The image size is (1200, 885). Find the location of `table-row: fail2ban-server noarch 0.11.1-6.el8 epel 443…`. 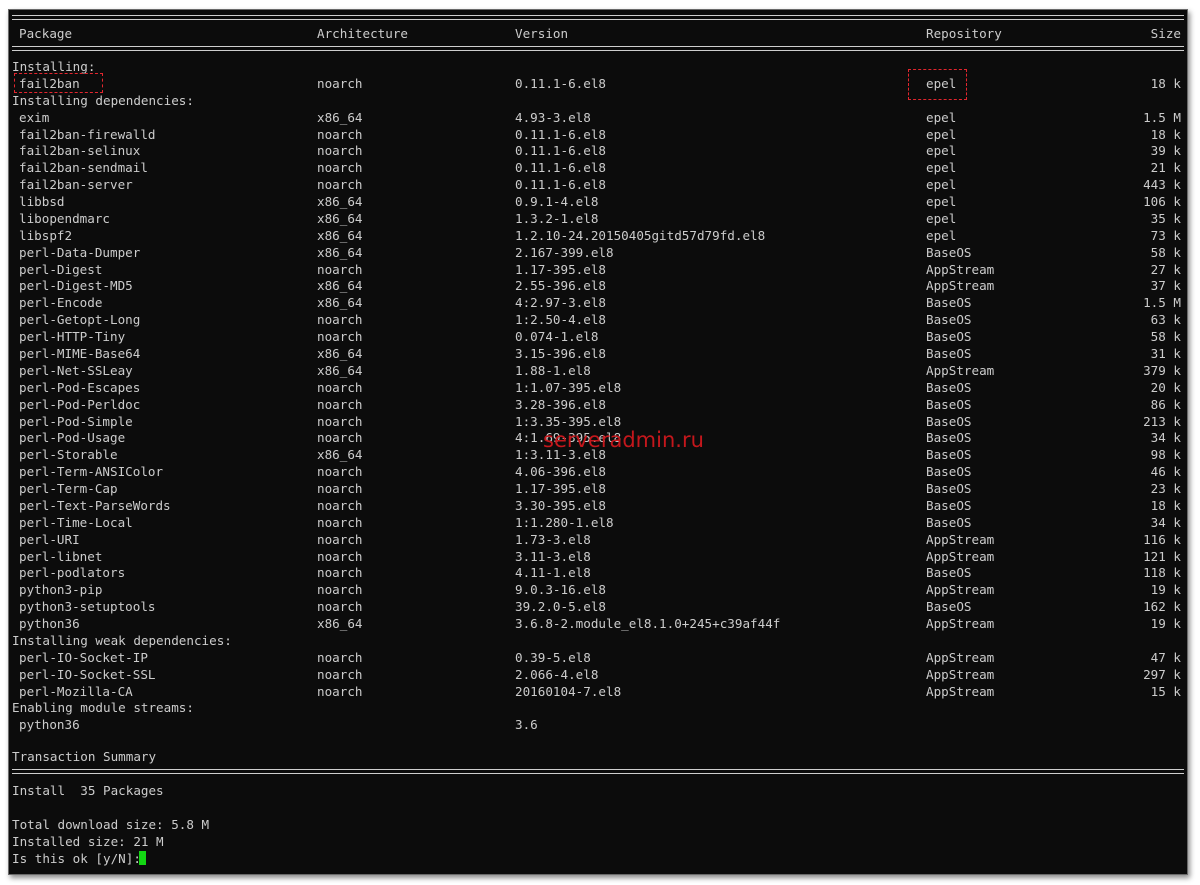

table-row: fail2ban-server noarch 0.11.1-6.el8 epel 443… is located at coordinates (596, 184).